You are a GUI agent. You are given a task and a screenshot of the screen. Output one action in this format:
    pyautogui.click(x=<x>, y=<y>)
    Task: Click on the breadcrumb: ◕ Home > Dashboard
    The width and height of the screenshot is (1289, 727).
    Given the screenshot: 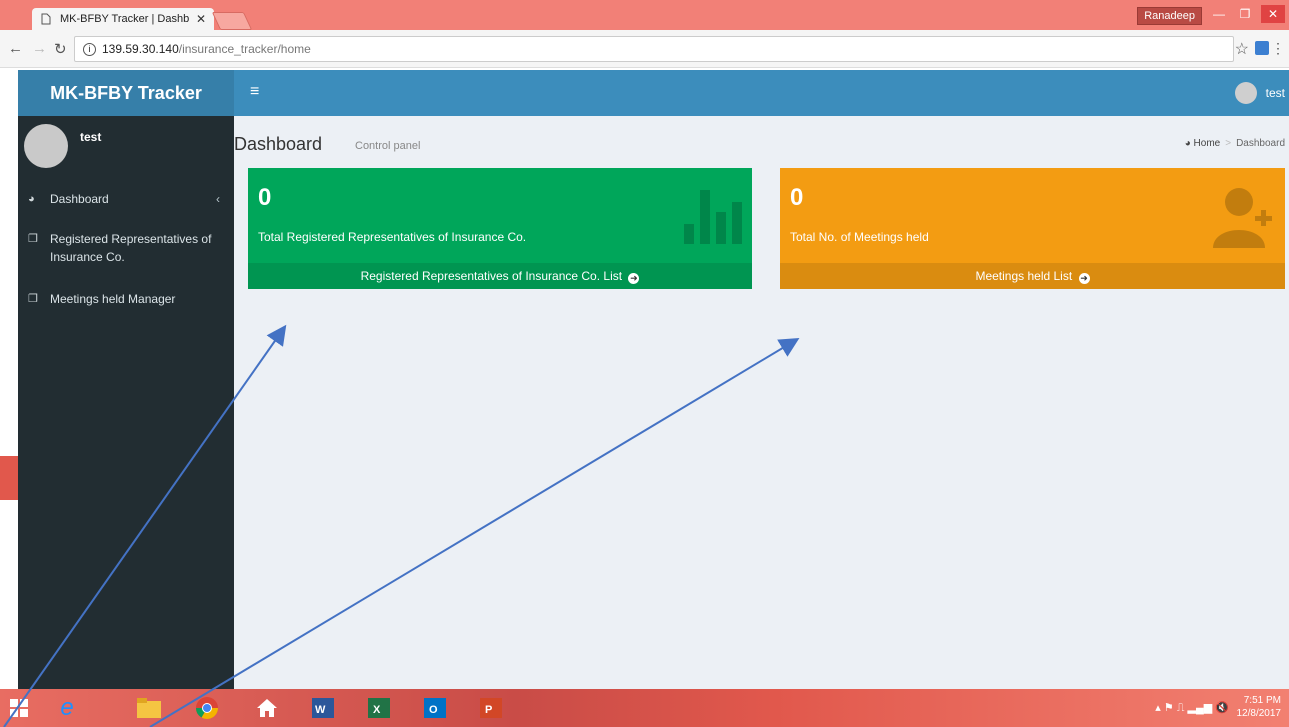 What is the action you would take?
    pyautogui.click(x=1234, y=143)
    